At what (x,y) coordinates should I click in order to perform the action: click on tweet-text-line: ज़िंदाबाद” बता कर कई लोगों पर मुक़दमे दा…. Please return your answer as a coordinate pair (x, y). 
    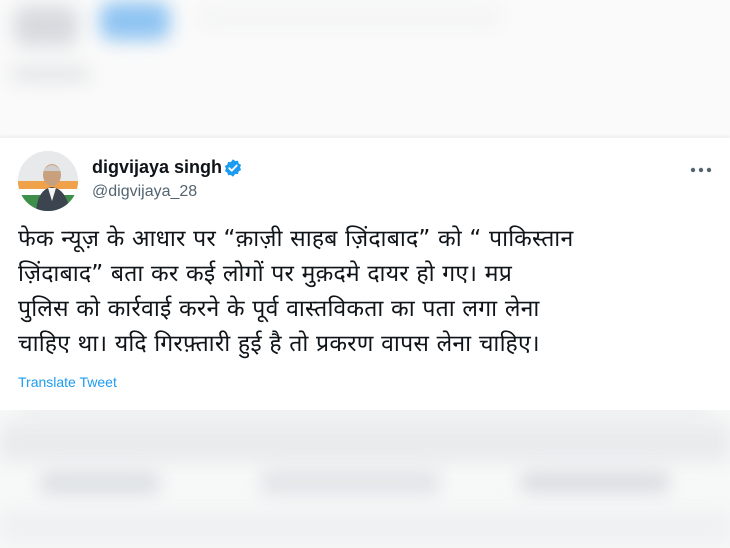
    Looking at the image, I should click on (265, 274).